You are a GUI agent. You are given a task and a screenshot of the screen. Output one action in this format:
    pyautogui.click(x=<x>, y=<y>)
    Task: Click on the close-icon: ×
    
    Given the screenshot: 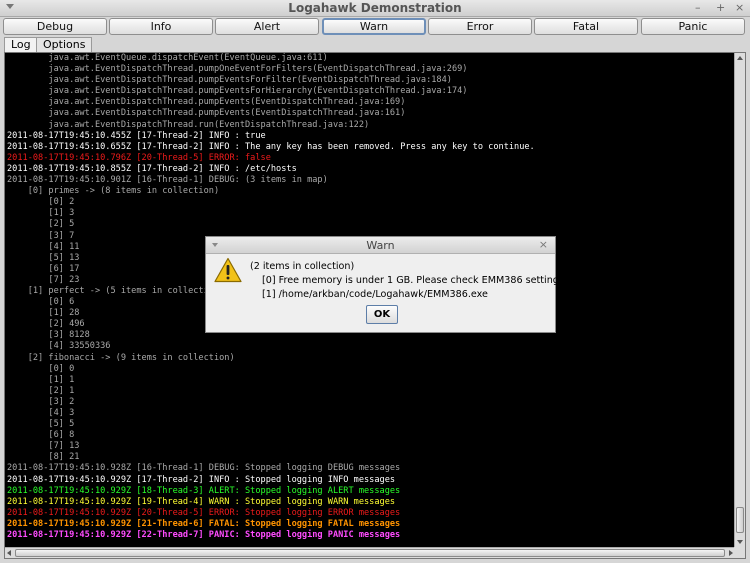 What is the action you would take?
    pyautogui.click(x=739, y=7)
    